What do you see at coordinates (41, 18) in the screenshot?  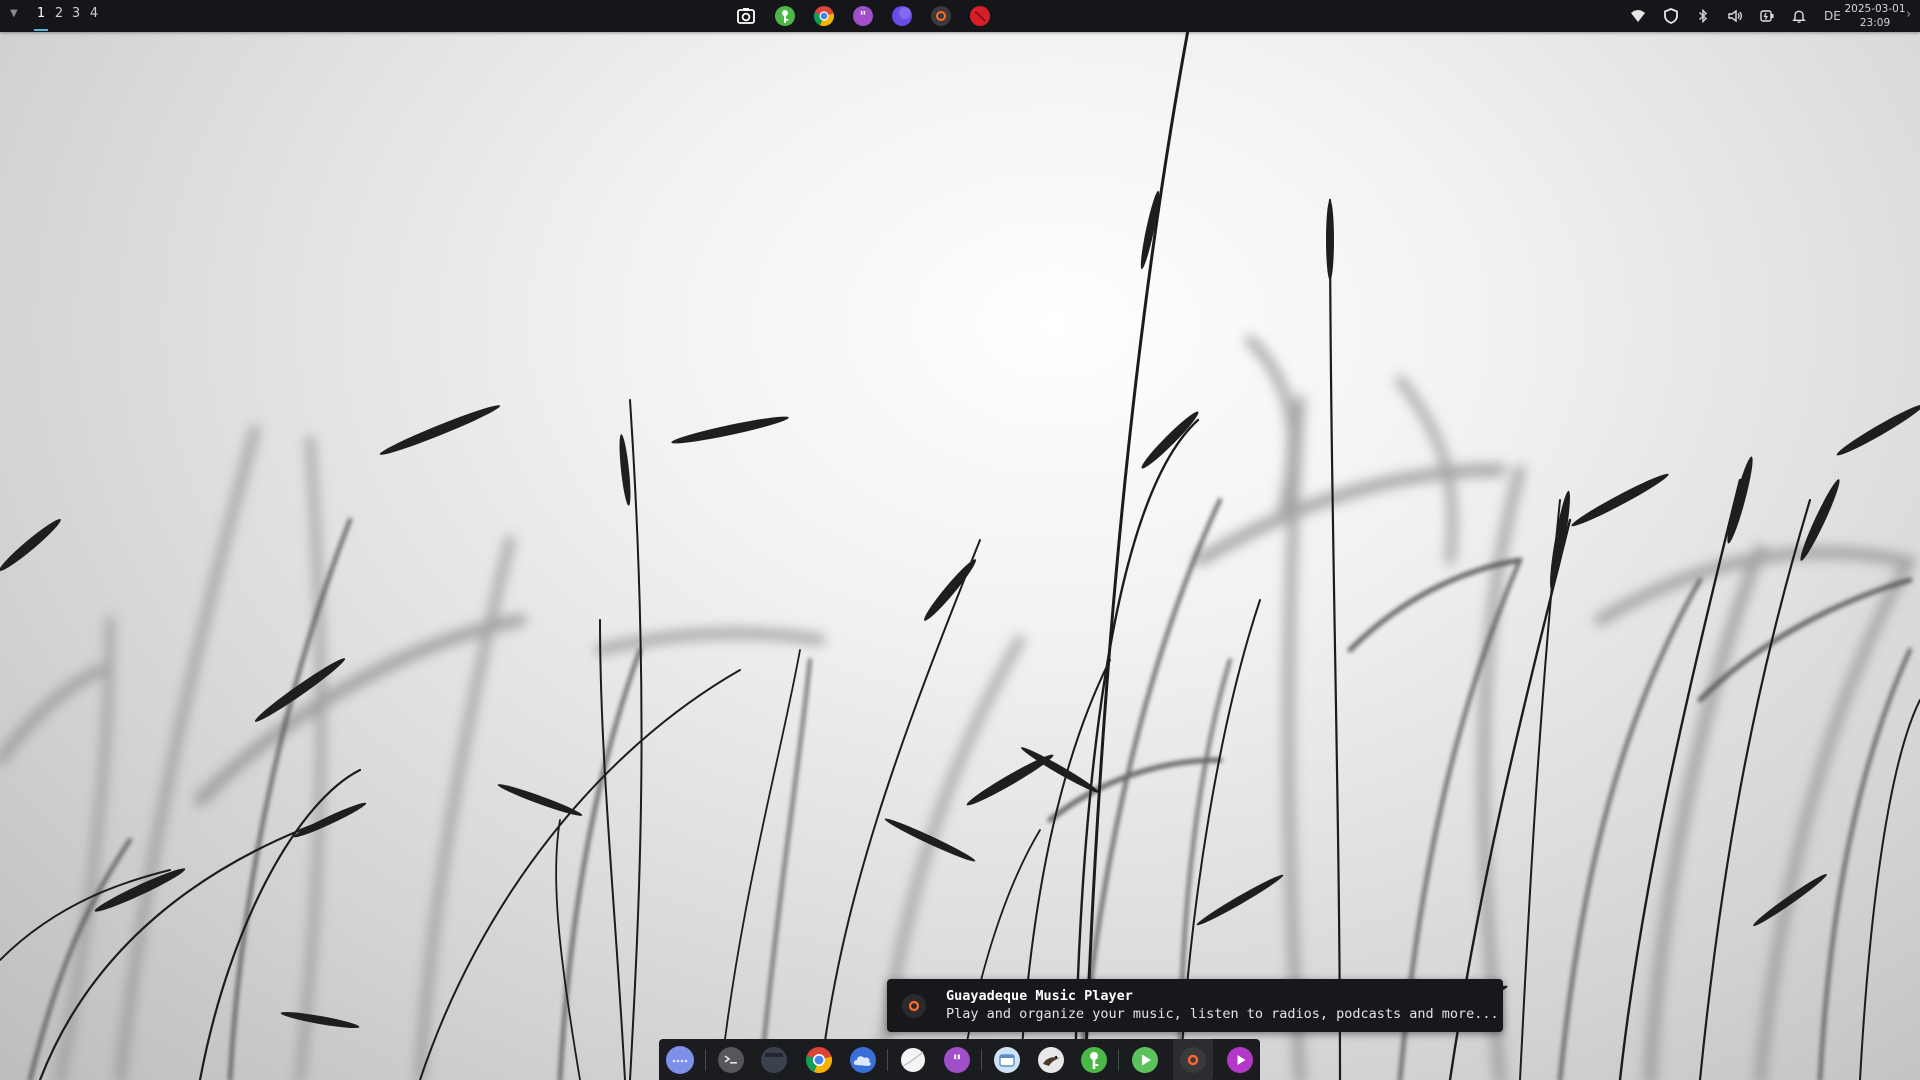 I see `workspace-1: 1` at bounding box center [41, 18].